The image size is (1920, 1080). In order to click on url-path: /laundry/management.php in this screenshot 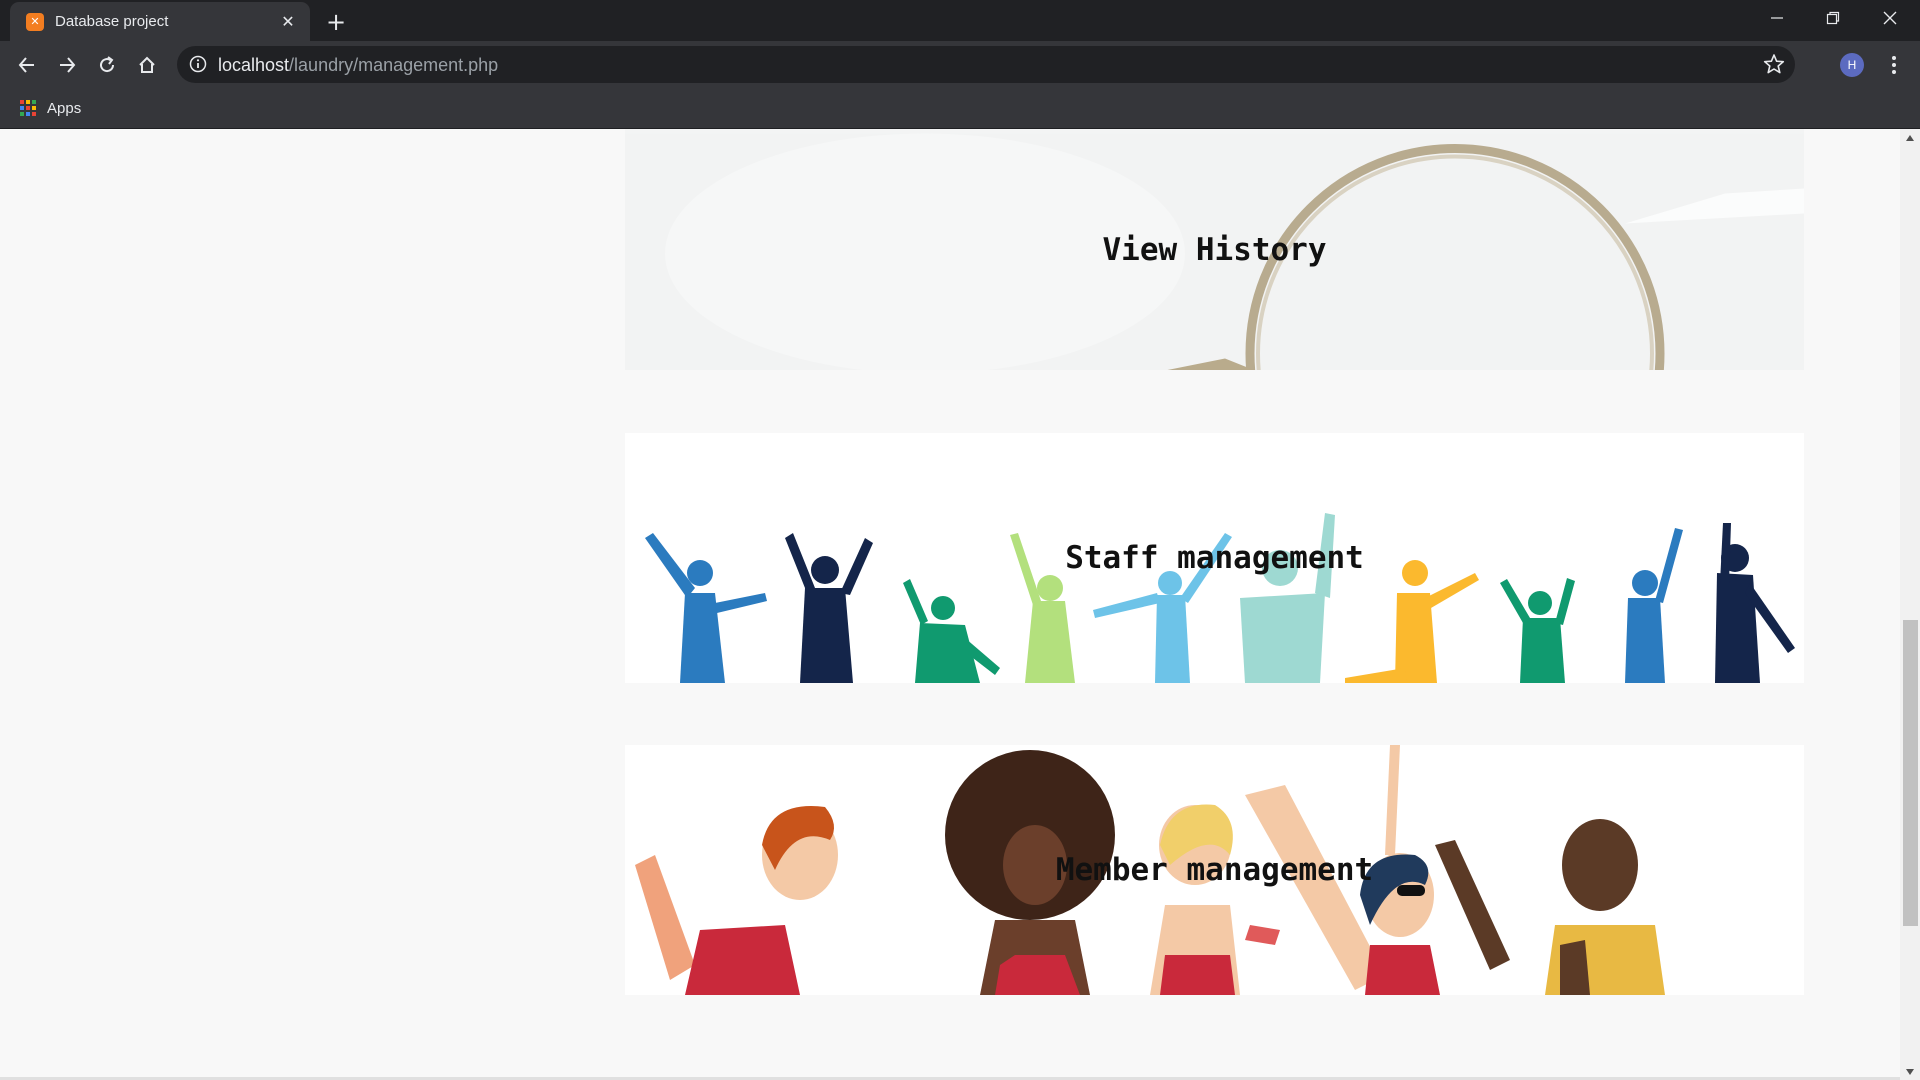, I will do `click(394, 65)`.